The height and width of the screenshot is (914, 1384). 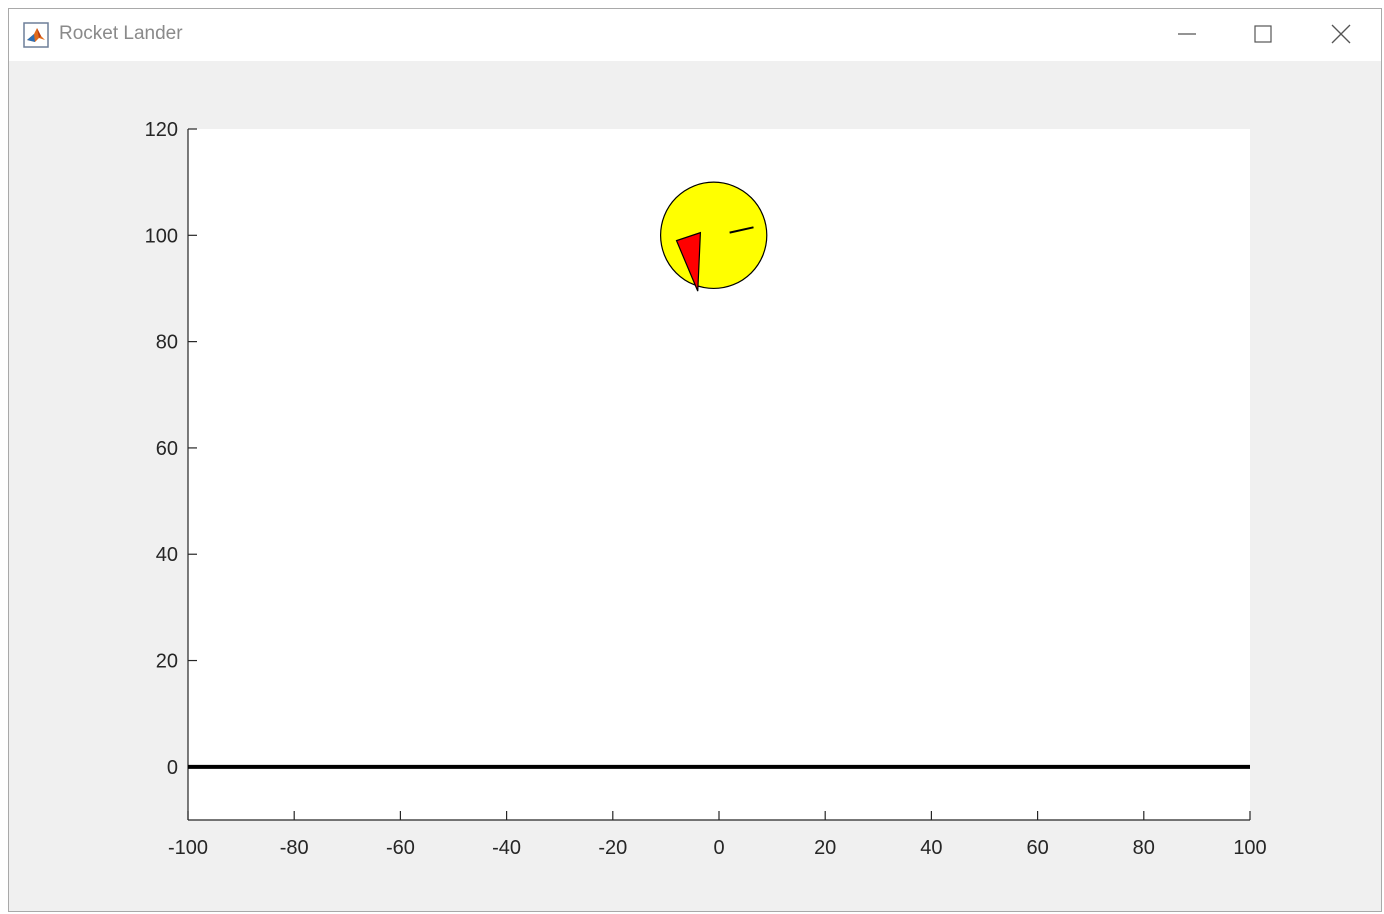 What do you see at coordinates (1249, 848) in the screenshot?
I see `x-tick-label: 100` at bounding box center [1249, 848].